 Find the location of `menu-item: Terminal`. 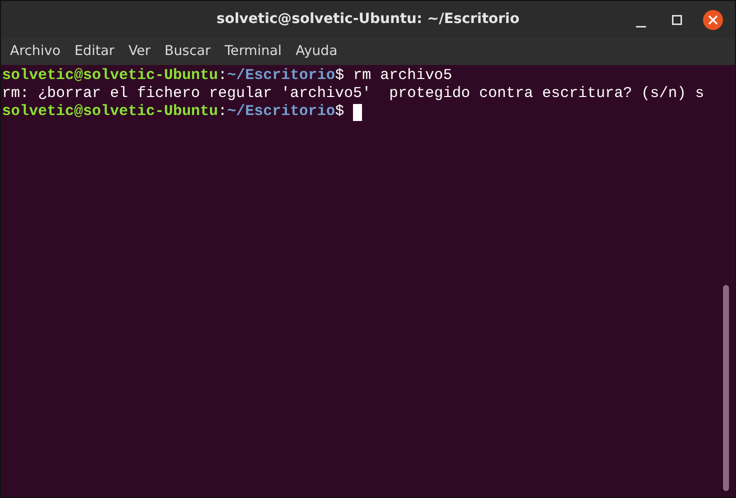

menu-item: Terminal is located at coordinates (253, 51).